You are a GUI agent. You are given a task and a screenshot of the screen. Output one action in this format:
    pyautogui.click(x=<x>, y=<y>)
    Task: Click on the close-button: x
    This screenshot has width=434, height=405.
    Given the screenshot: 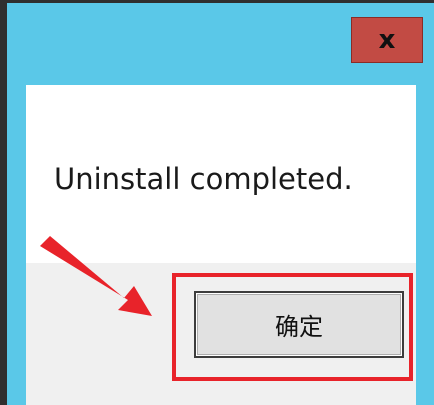 What is the action you would take?
    pyautogui.click(x=387, y=40)
    